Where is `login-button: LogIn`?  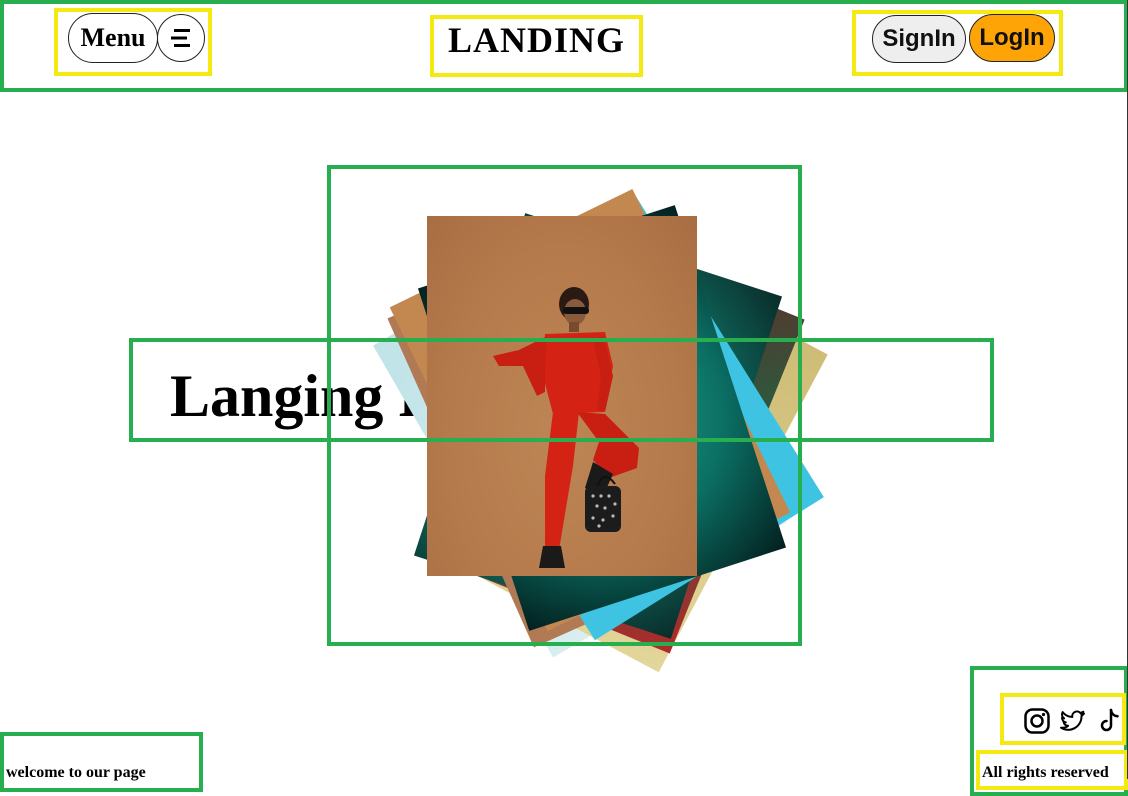
login-button: LogIn is located at coordinates (1012, 38).